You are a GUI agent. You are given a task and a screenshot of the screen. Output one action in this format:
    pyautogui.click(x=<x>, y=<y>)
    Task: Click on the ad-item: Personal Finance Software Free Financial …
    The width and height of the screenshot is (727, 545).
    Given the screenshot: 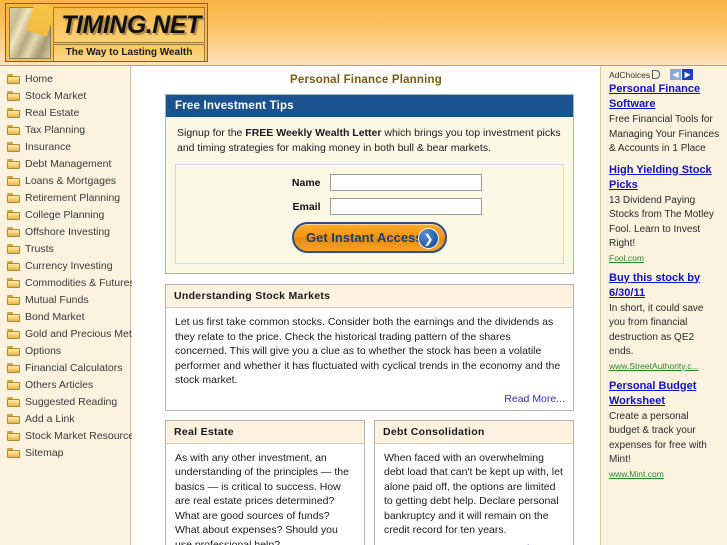 What is the action you would take?
    pyautogui.click(x=664, y=119)
    